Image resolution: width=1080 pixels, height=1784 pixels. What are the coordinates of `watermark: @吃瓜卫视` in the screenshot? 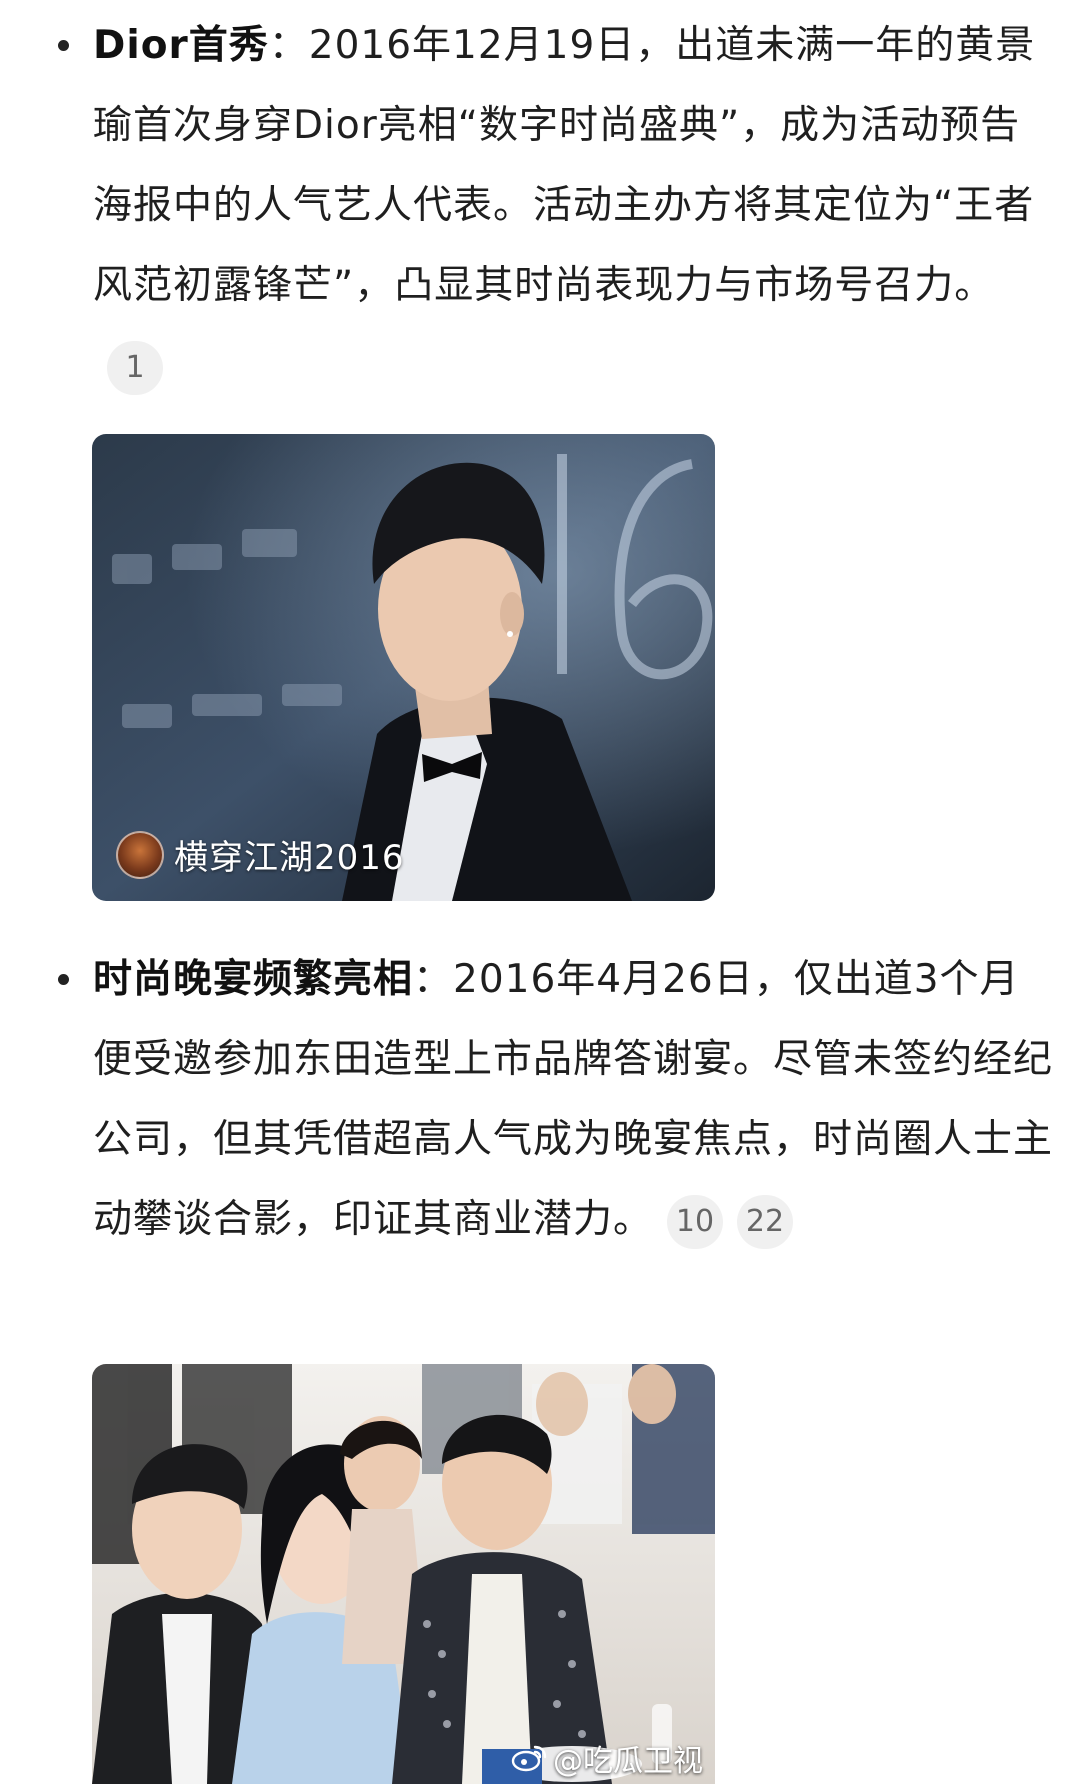 It's located at (607, 1758).